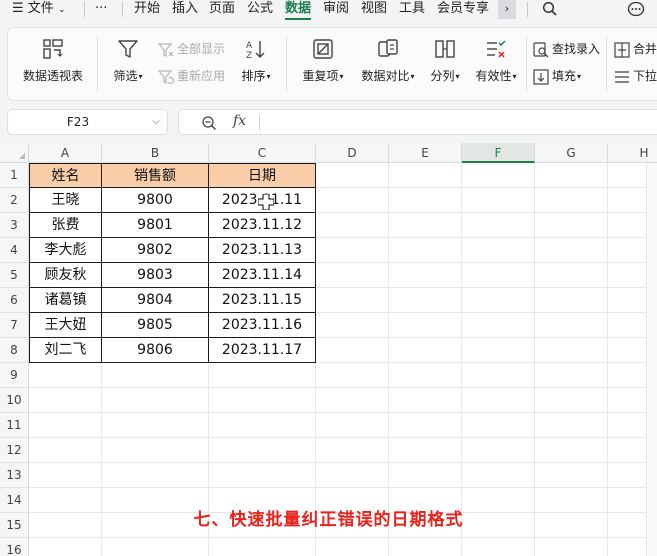 This screenshot has width=657, height=556. I want to click on row-header-7: 7, so click(14, 325).